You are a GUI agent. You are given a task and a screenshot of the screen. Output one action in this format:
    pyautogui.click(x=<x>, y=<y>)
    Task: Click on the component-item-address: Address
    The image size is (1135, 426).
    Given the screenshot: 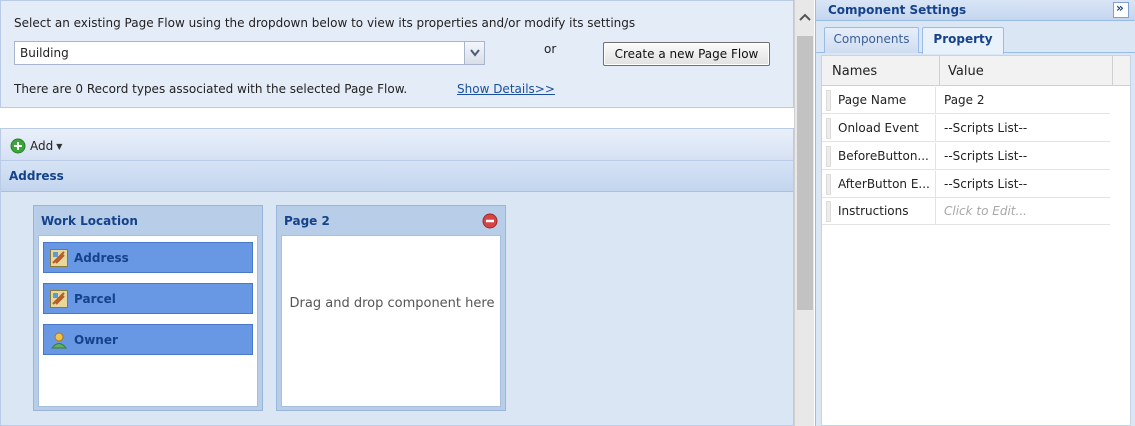 What is the action you would take?
    pyautogui.click(x=148, y=257)
    